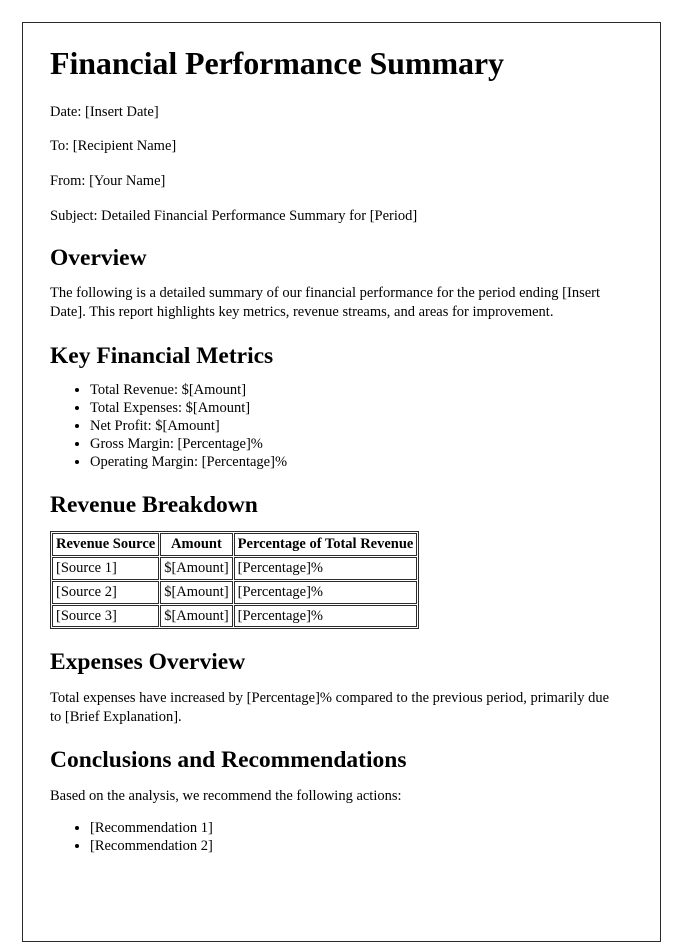  What do you see at coordinates (106, 544) in the screenshot?
I see `column-header-revenue-source: Revenue Source` at bounding box center [106, 544].